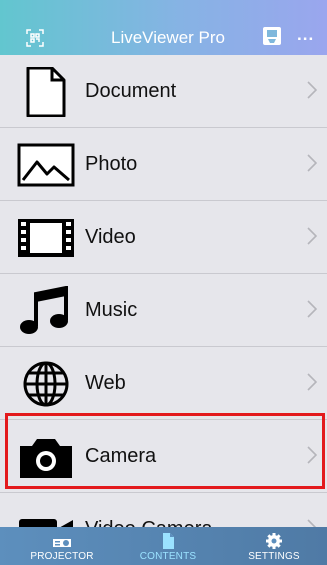 Image resolution: width=327 pixels, height=565 pixels. I want to click on camera-icon, so click(46, 458).